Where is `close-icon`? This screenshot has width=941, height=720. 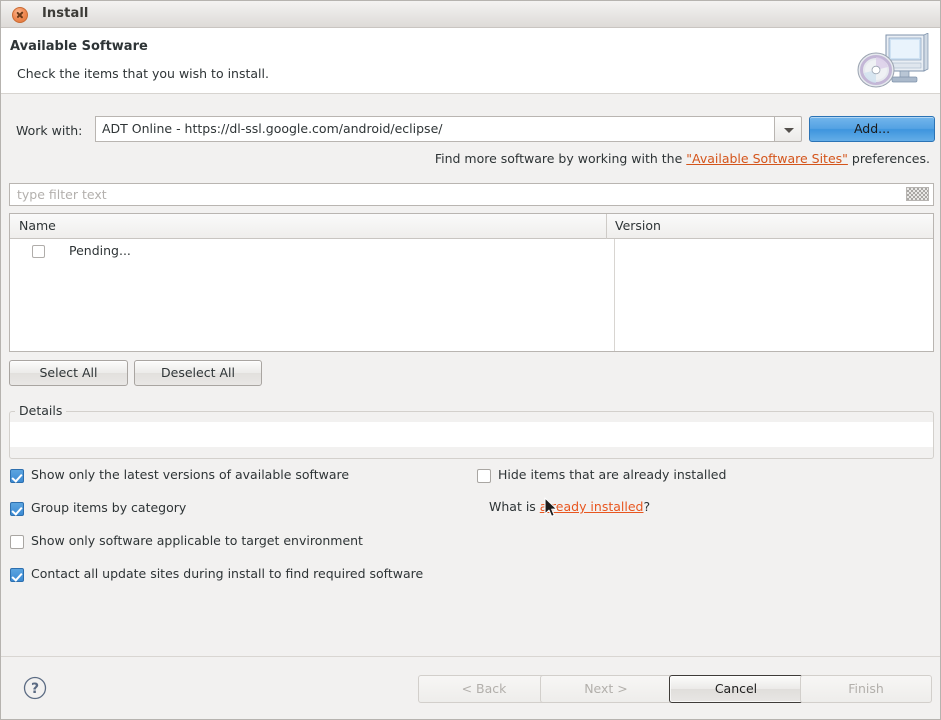 close-icon is located at coordinates (20, 15).